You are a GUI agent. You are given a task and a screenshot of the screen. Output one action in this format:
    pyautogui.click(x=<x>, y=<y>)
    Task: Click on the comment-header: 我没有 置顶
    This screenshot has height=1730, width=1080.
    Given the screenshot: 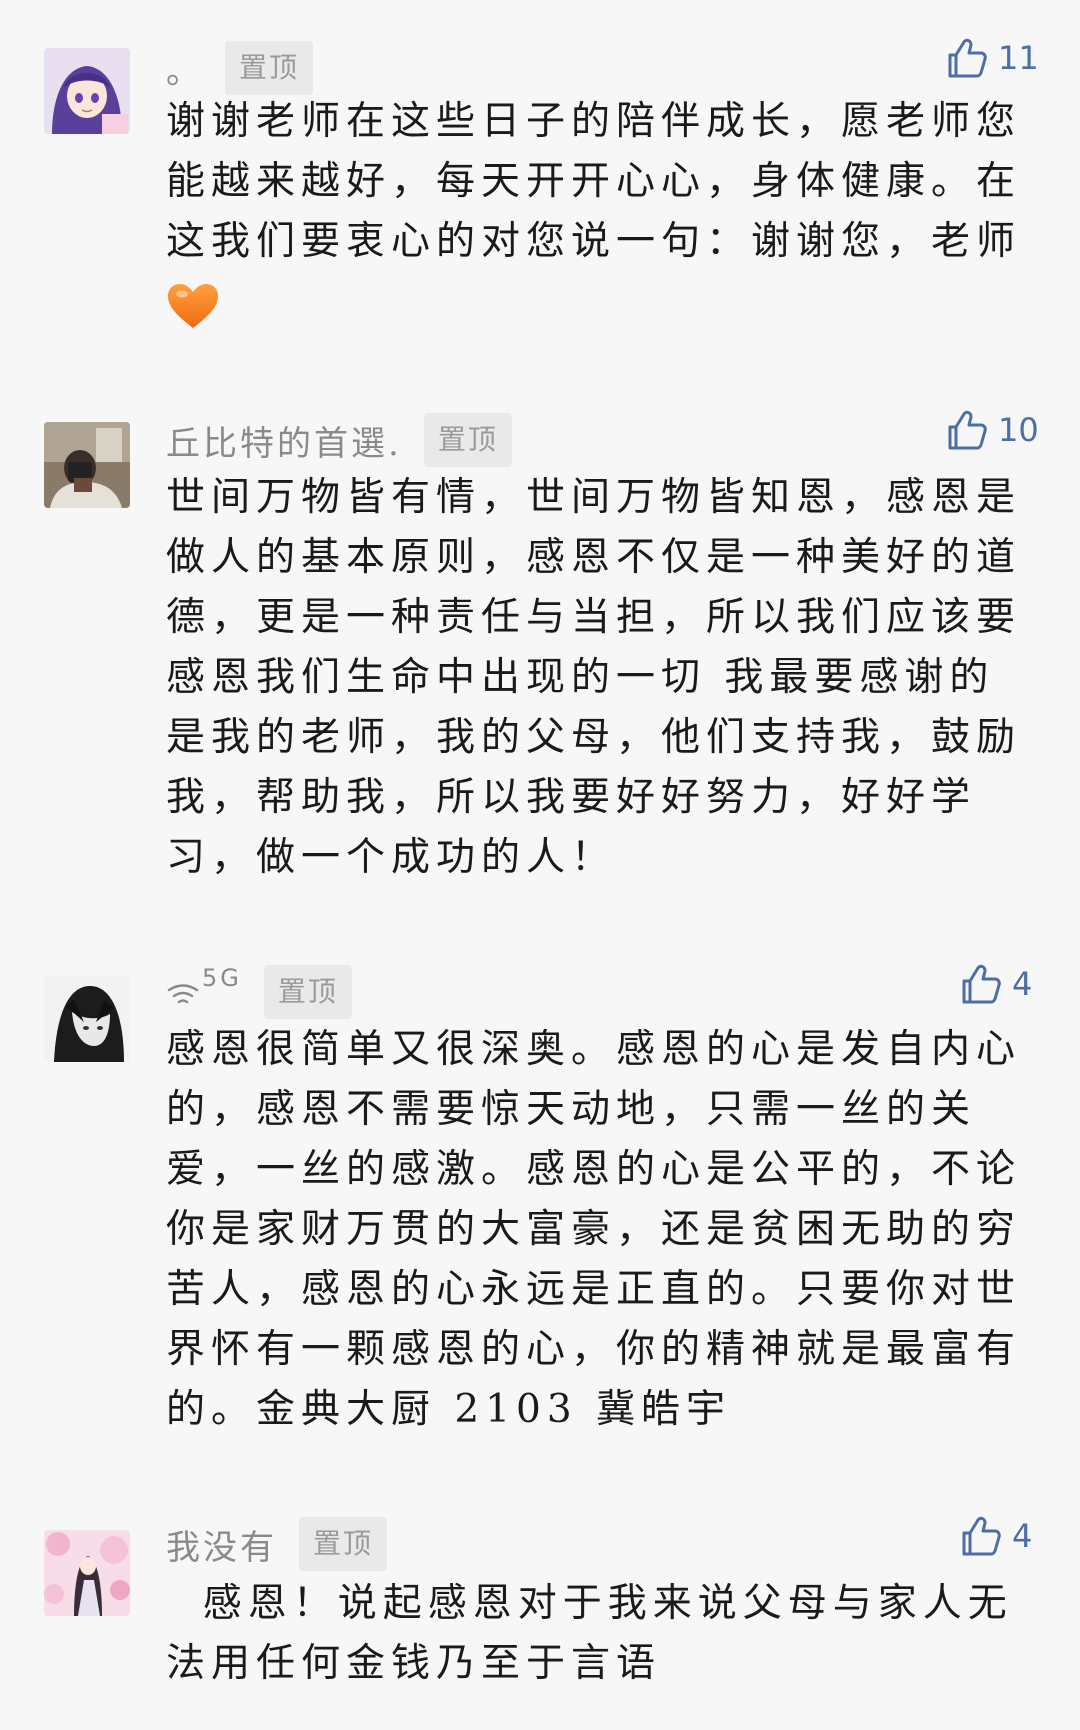 What is the action you would take?
    pyautogui.click(x=277, y=1544)
    